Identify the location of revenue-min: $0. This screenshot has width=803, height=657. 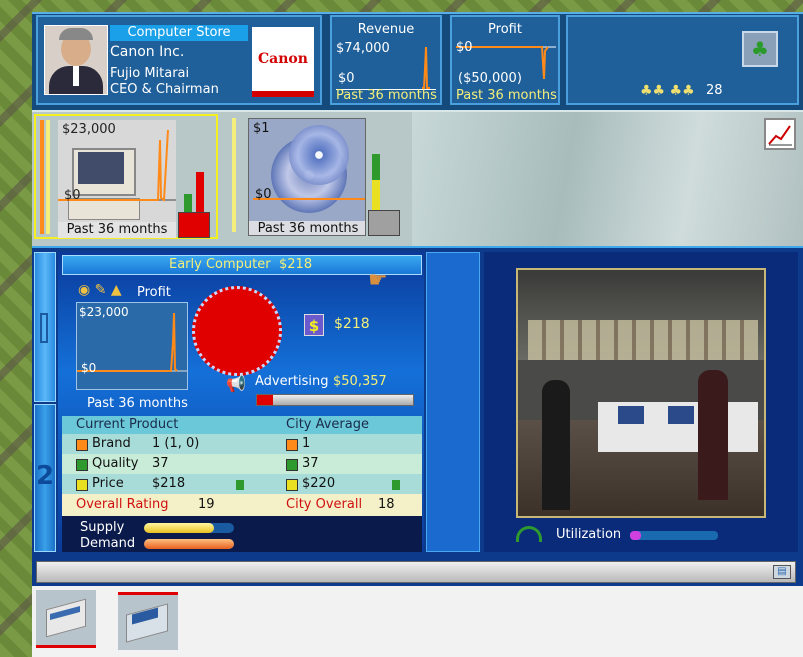
(346, 78).